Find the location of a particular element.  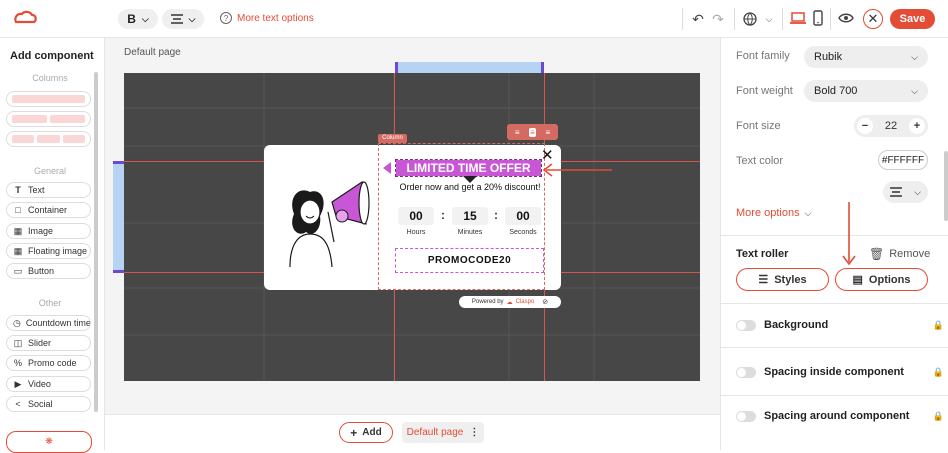

styles-tab-button: ☰ Styles is located at coordinates (782, 279).